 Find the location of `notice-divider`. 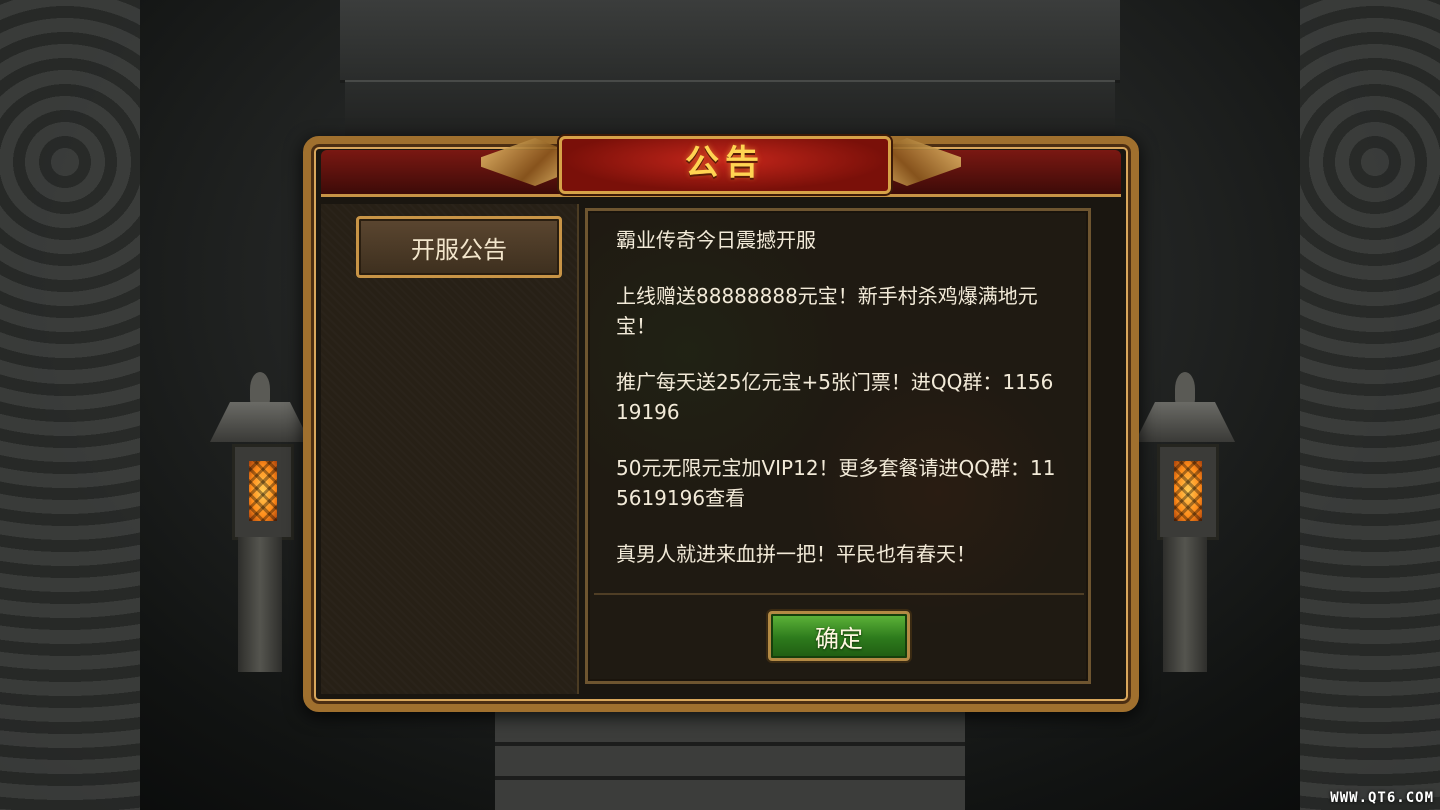

notice-divider is located at coordinates (839, 594).